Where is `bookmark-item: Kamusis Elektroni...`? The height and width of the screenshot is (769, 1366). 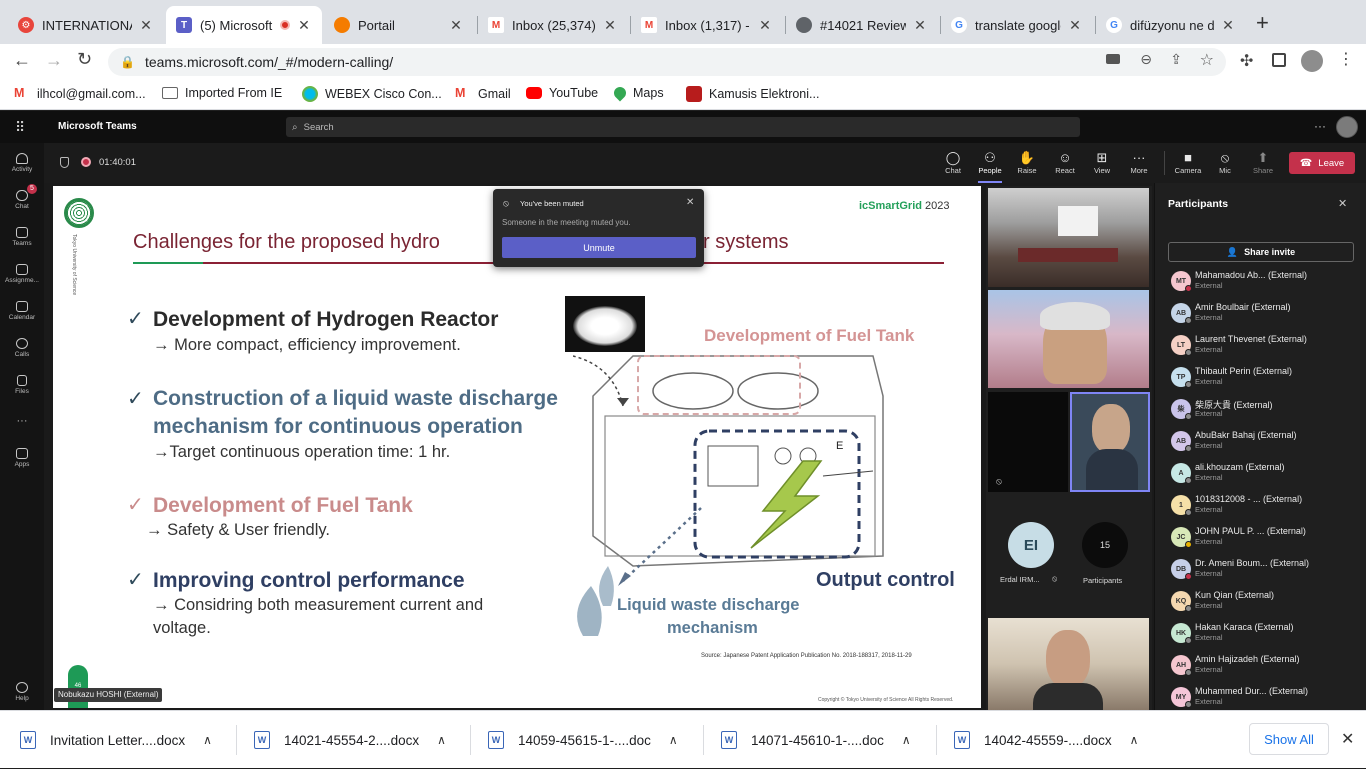
bookmark-item: Kamusis Elektroni... is located at coordinates (752, 94).